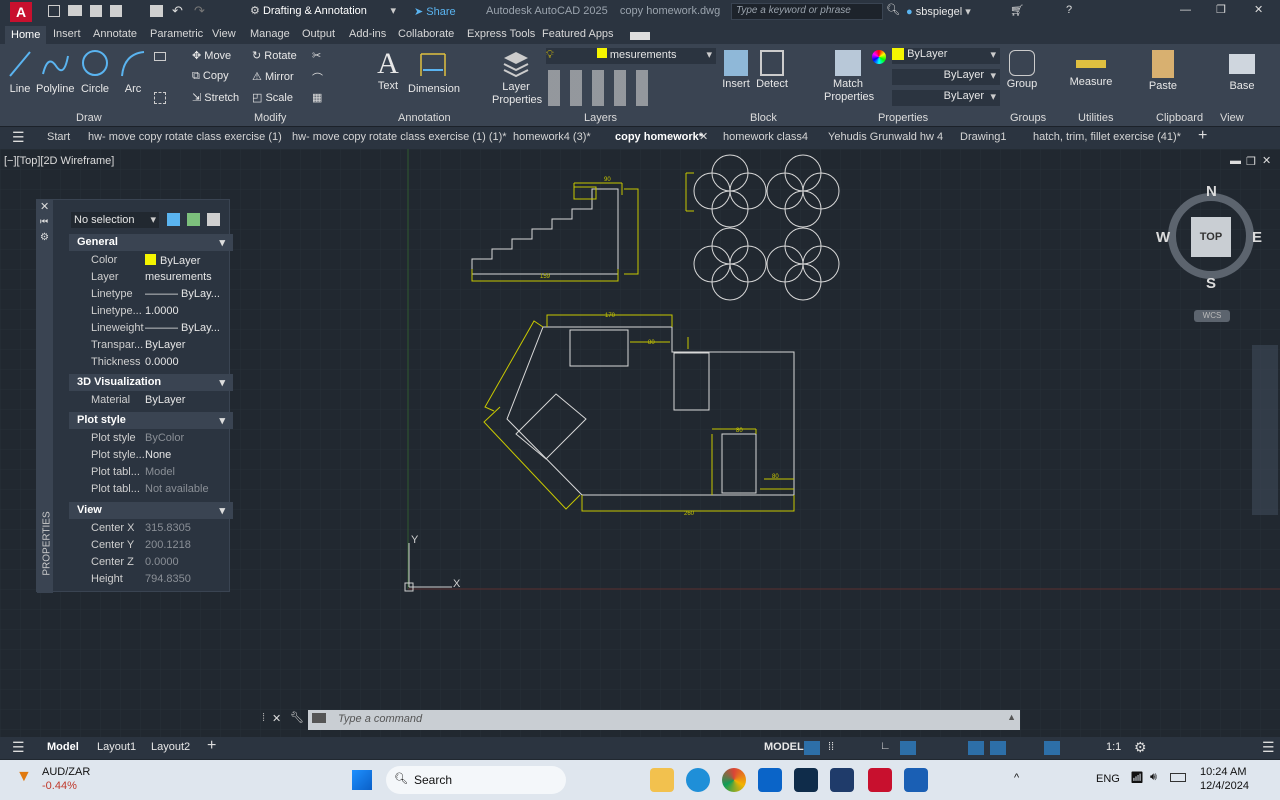 The width and height of the screenshot is (1280, 800). Describe the element at coordinates (893, 9) in the screenshot. I see `search-icon: 🔍︎` at that location.